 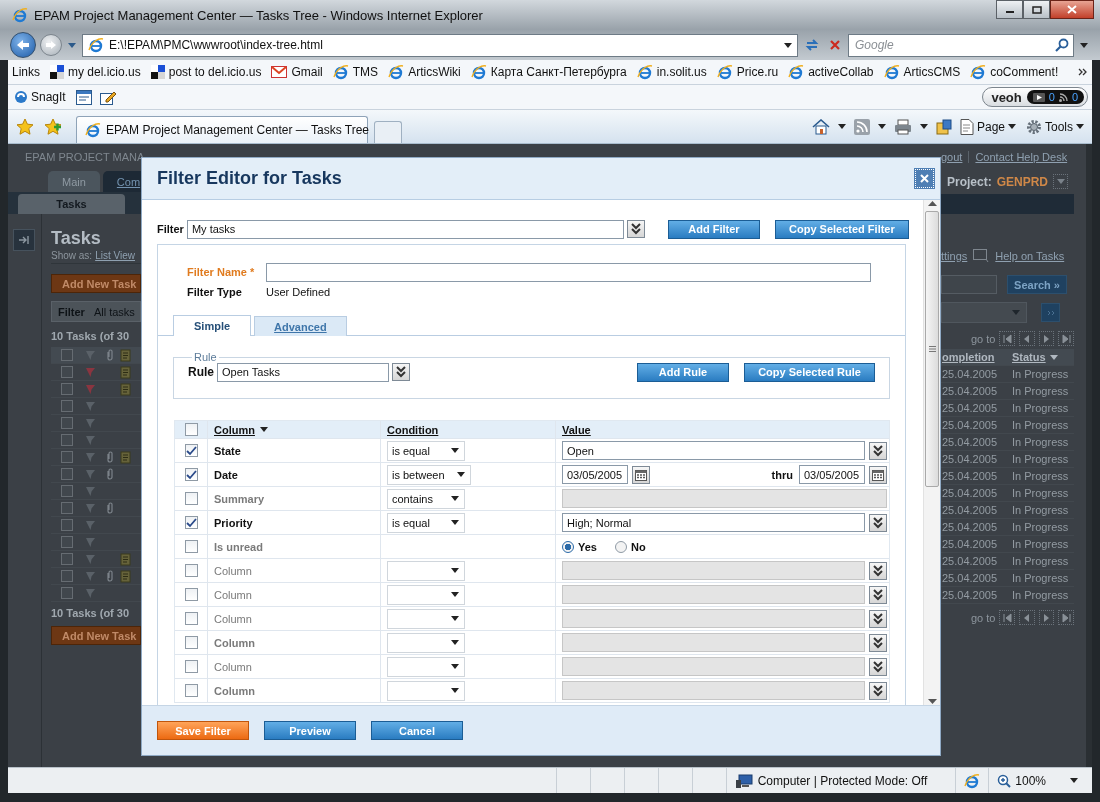 I want to click on back-button, so click(x=23, y=45).